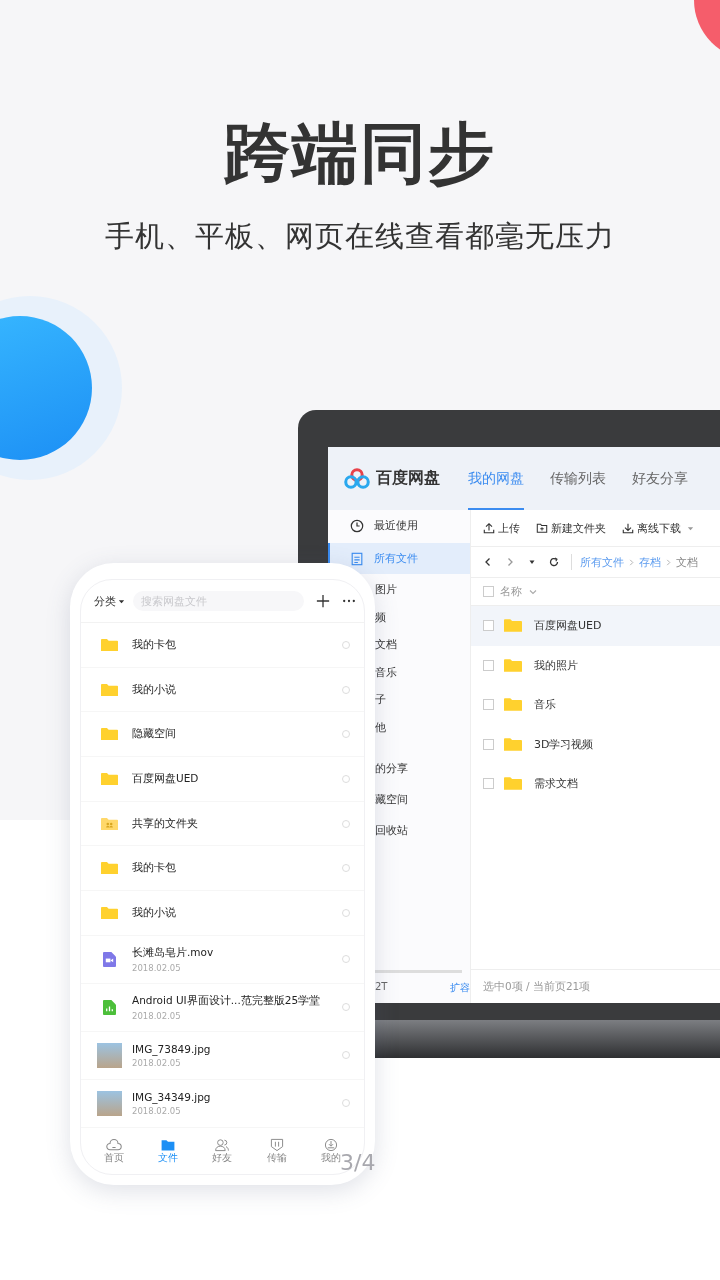 The height and width of the screenshot is (1280, 720). Describe the element at coordinates (109, 601) in the screenshot. I see `category-dropdown: 分类` at that location.